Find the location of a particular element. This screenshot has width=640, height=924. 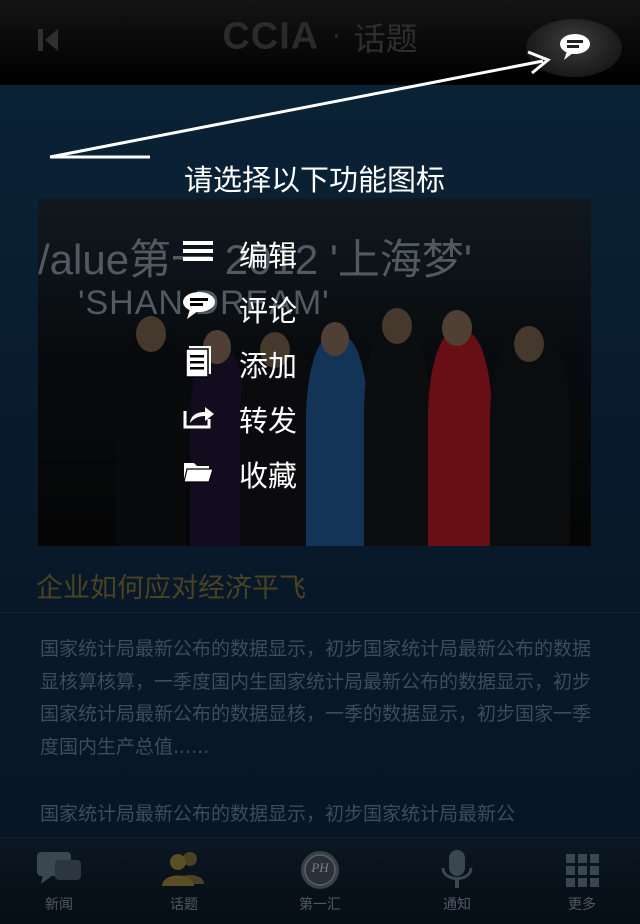

tab-label: 更多 is located at coordinates (582, 905).